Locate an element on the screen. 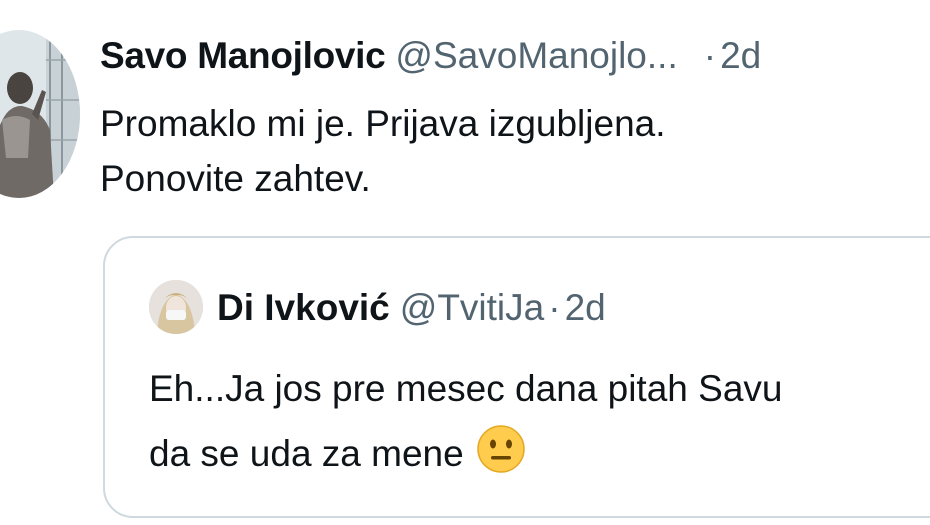  quoted-tweet-timestamp: 2d is located at coordinates (585, 307).